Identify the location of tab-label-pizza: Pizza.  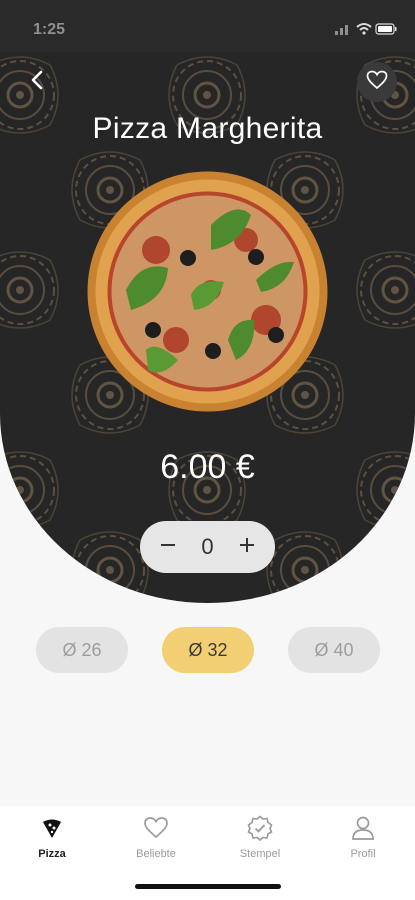
(52, 854).